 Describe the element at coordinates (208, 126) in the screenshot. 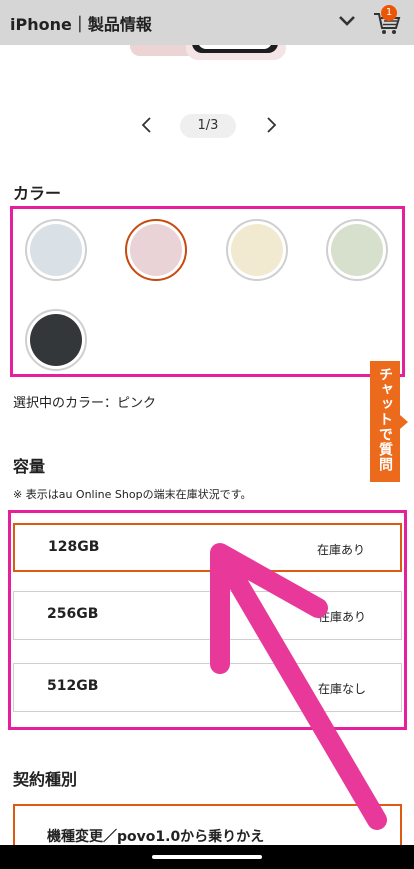

I see `carousel-pager: 1/3` at that location.